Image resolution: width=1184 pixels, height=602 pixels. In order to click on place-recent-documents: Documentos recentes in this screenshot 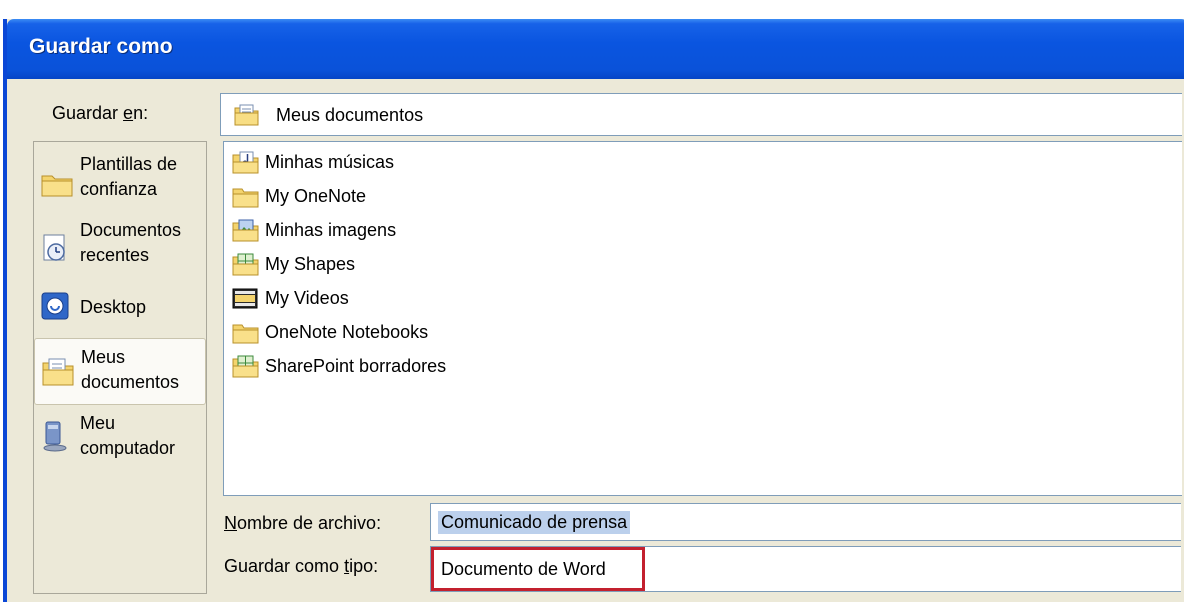, I will do `click(120, 246)`.